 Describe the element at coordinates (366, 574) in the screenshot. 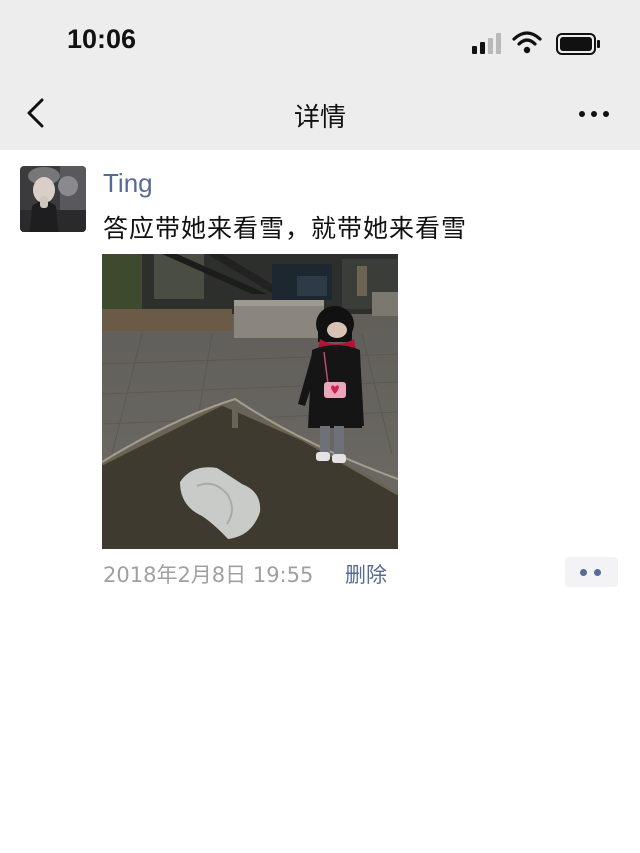

I see `delete-link: 删除` at that location.